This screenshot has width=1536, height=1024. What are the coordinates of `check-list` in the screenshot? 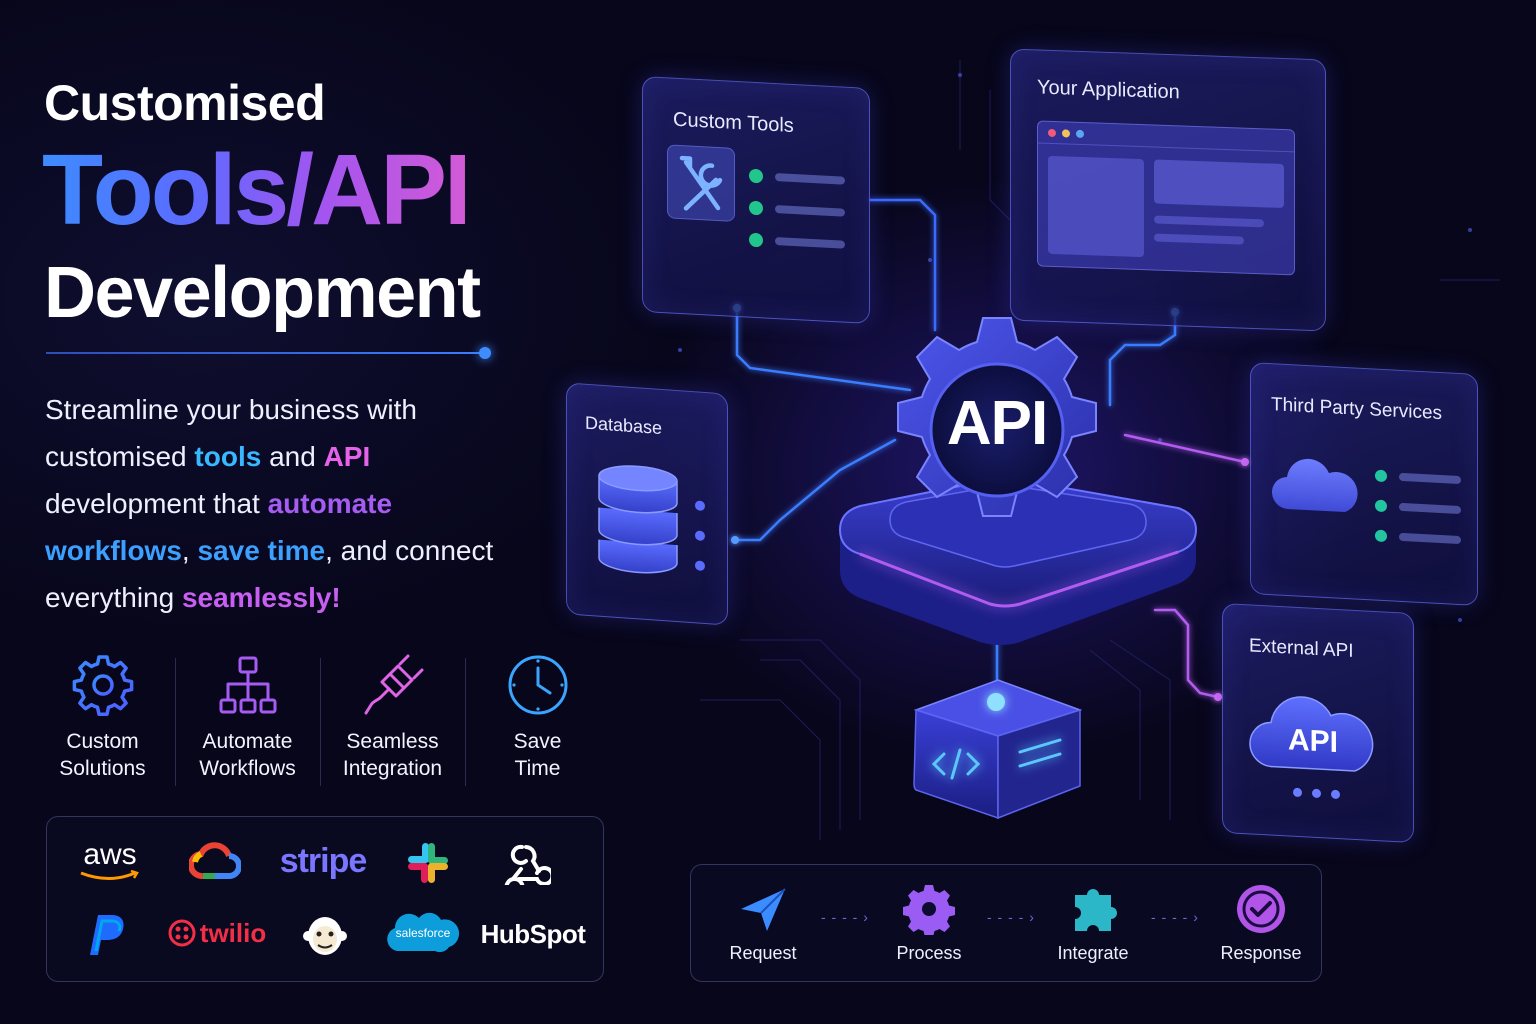 It's located at (799, 210).